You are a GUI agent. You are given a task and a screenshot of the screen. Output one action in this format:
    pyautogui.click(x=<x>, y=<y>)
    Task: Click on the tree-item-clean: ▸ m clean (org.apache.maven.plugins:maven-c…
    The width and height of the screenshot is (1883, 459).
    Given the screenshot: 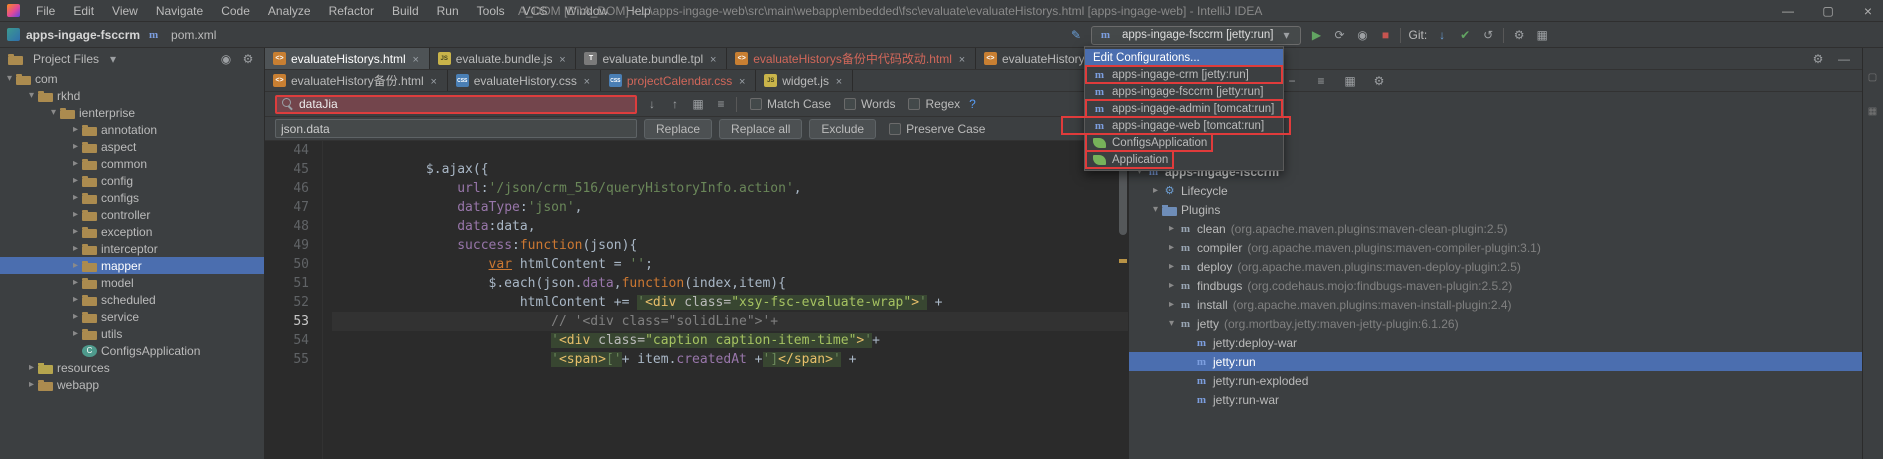 What is the action you would take?
    pyautogui.click(x=1495, y=228)
    